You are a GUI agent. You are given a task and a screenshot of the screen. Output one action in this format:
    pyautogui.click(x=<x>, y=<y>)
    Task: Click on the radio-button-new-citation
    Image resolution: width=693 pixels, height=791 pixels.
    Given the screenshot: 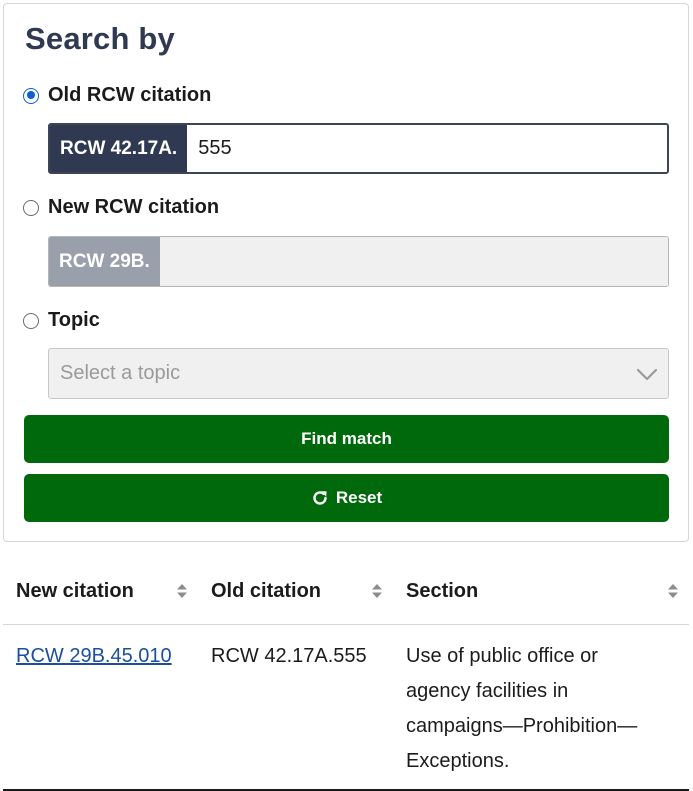 What is the action you would take?
    pyautogui.click(x=31, y=207)
    